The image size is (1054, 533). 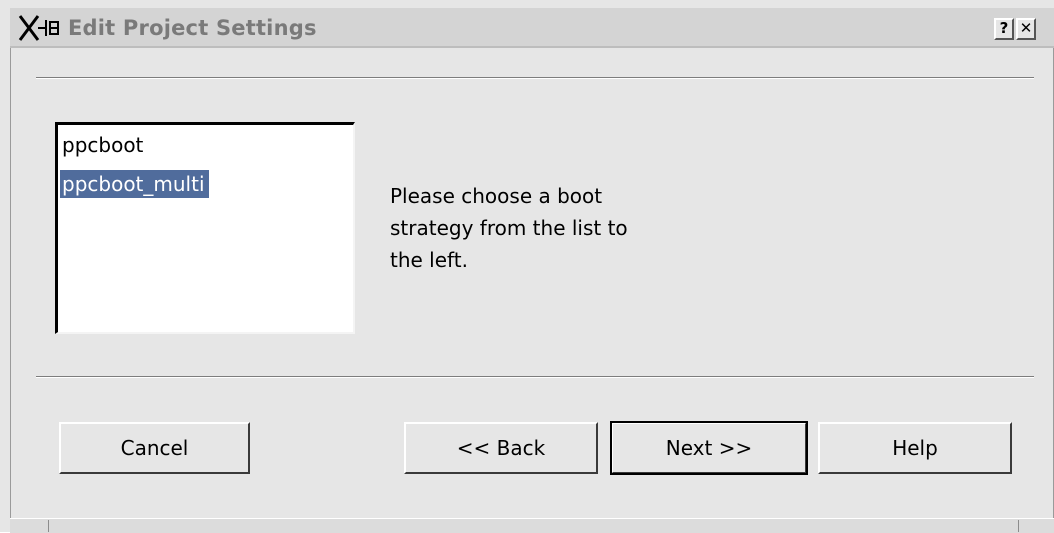 I want to click on help-title-button: ?, so click(x=1004, y=29).